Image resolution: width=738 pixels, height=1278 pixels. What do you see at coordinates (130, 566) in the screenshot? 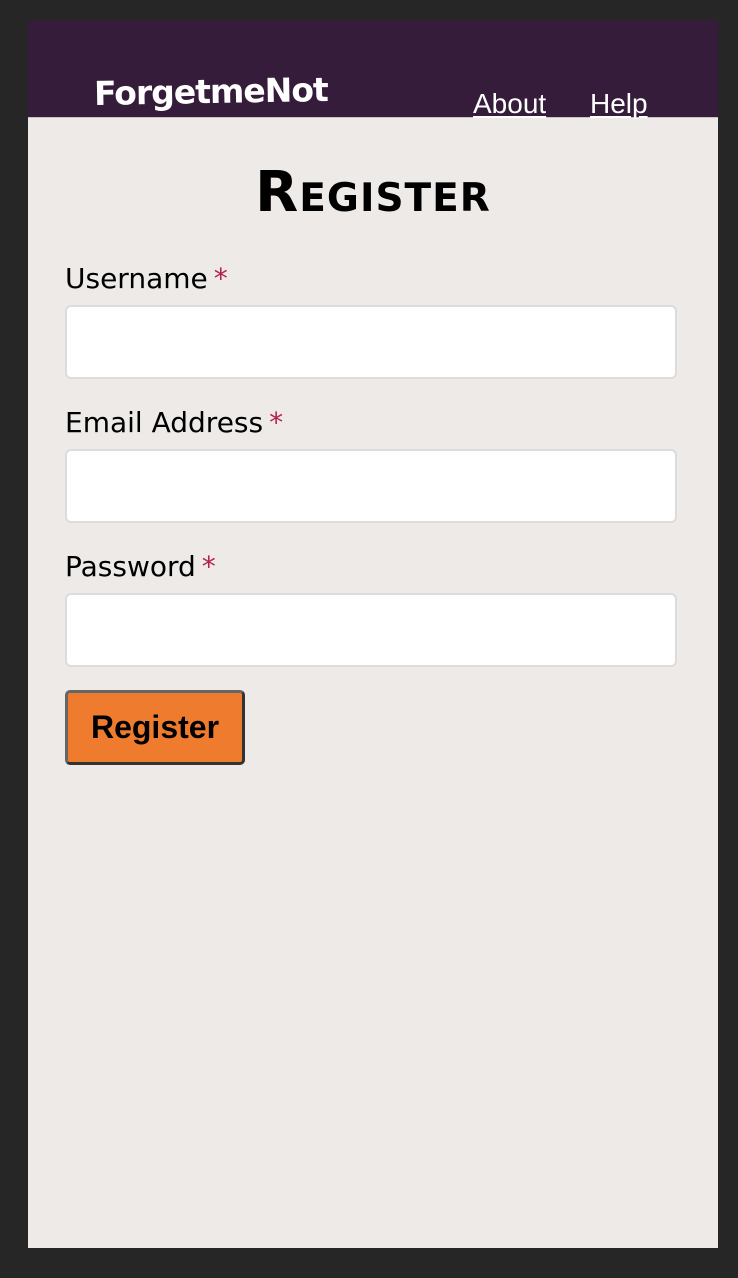
I see `password-label-text: Password` at bounding box center [130, 566].